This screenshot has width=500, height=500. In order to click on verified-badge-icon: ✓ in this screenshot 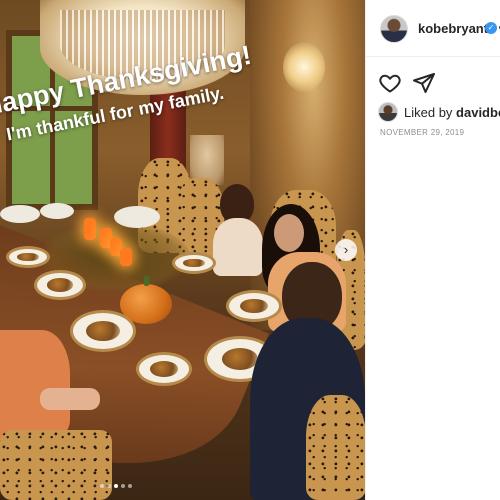, I will do `click(491, 28)`.